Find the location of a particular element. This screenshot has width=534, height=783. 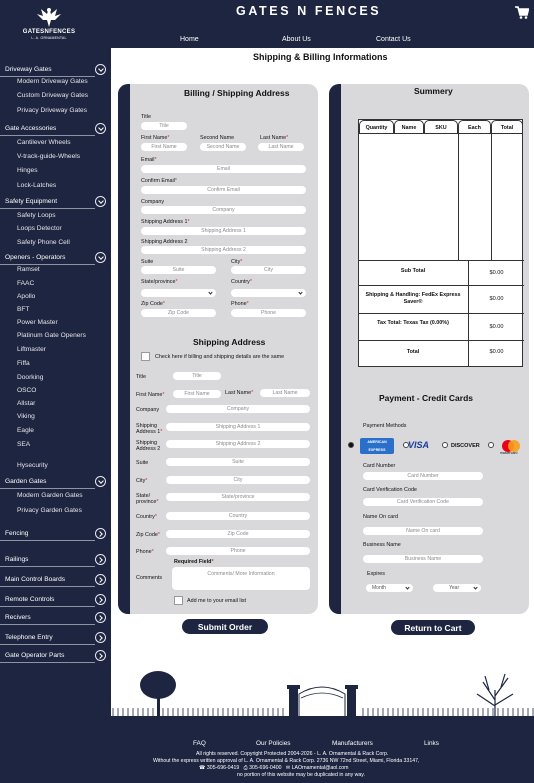

sidebar-item: Apollo is located at coordinates (26, 296).